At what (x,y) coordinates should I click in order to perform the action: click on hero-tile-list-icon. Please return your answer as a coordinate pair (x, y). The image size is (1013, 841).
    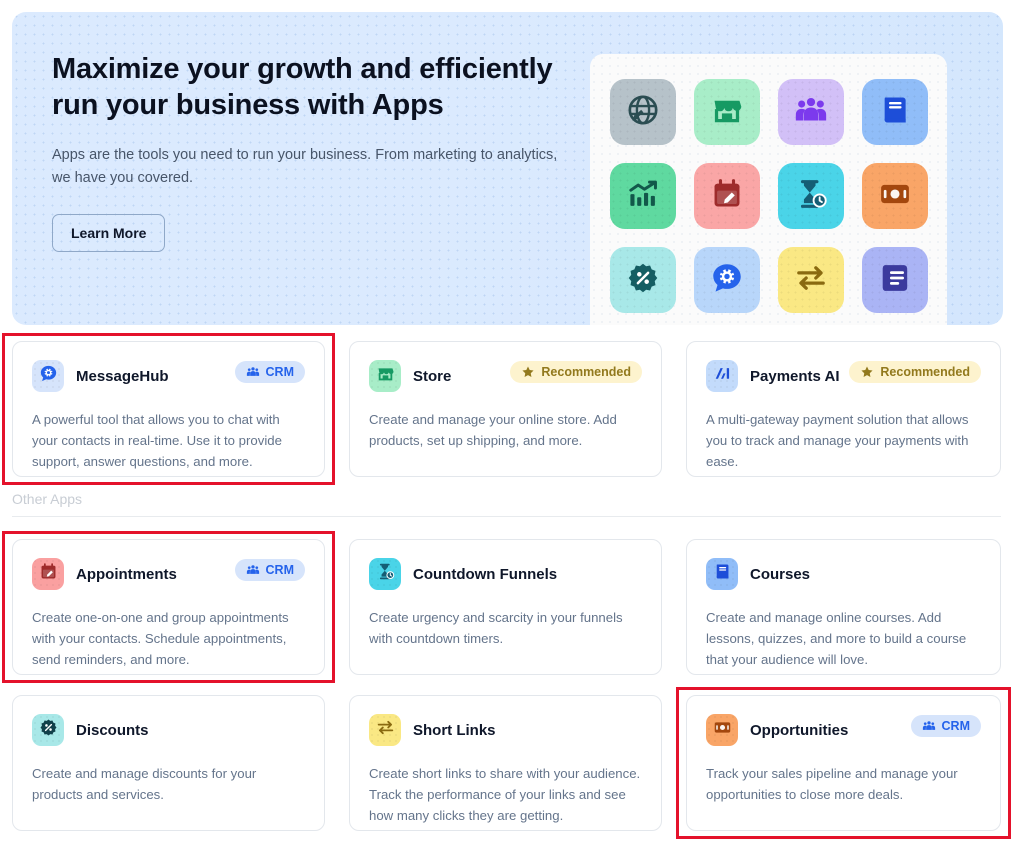
    Looking at the image, I should click on (894, 280).